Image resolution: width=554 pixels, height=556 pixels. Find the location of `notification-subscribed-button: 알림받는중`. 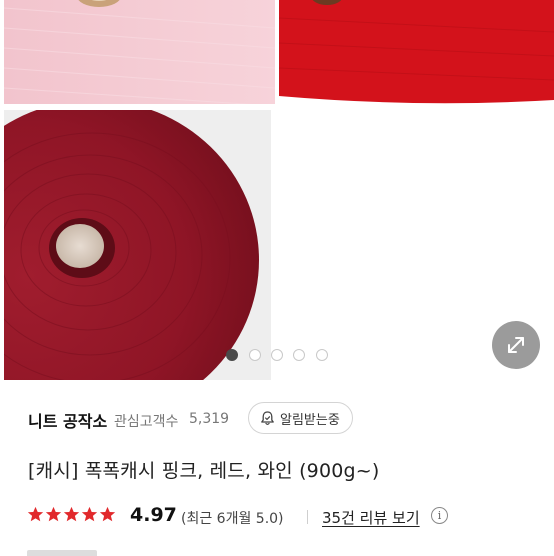

notification-subscribed-button: 알림받는중 is located at coordinates (300, 418).